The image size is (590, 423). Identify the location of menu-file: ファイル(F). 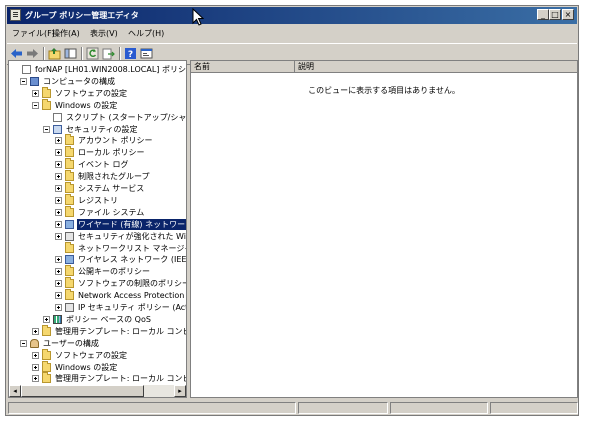
(33, 33).